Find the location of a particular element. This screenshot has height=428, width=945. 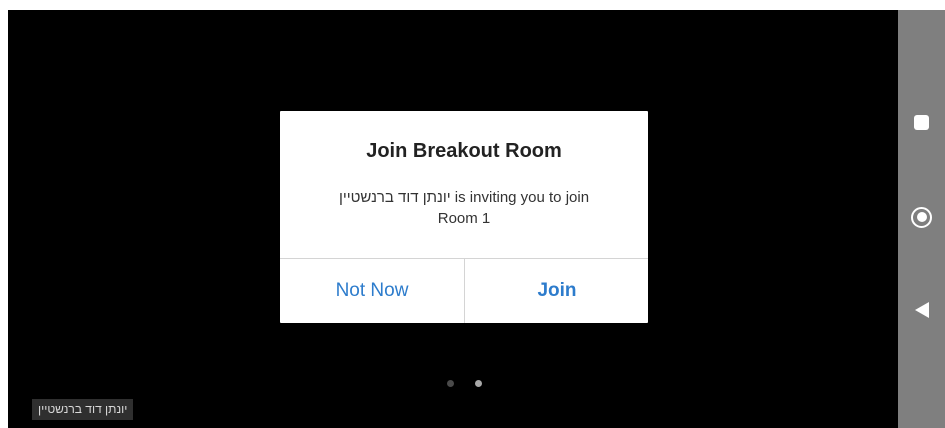

page-dot-active is located at coordinates (478, 383).